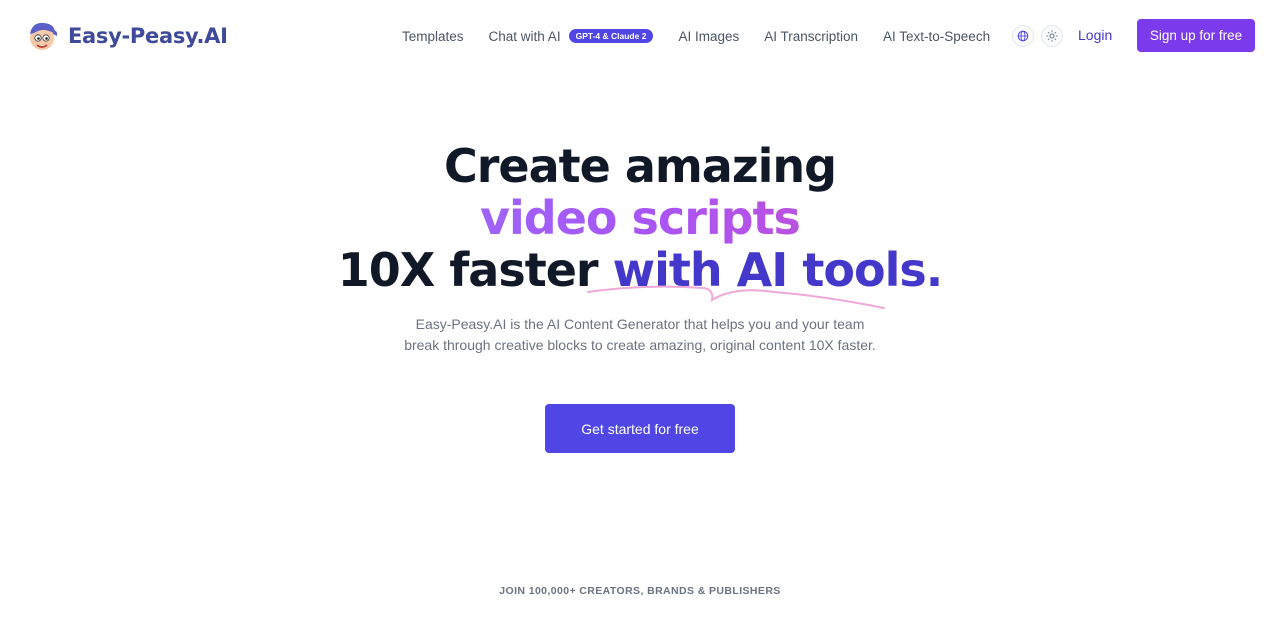 The image size is (1280, 620). Describe the element at coordinates (524, 36) in the screenshot. I see `nav-chat-label: Chat with AI` at that location.